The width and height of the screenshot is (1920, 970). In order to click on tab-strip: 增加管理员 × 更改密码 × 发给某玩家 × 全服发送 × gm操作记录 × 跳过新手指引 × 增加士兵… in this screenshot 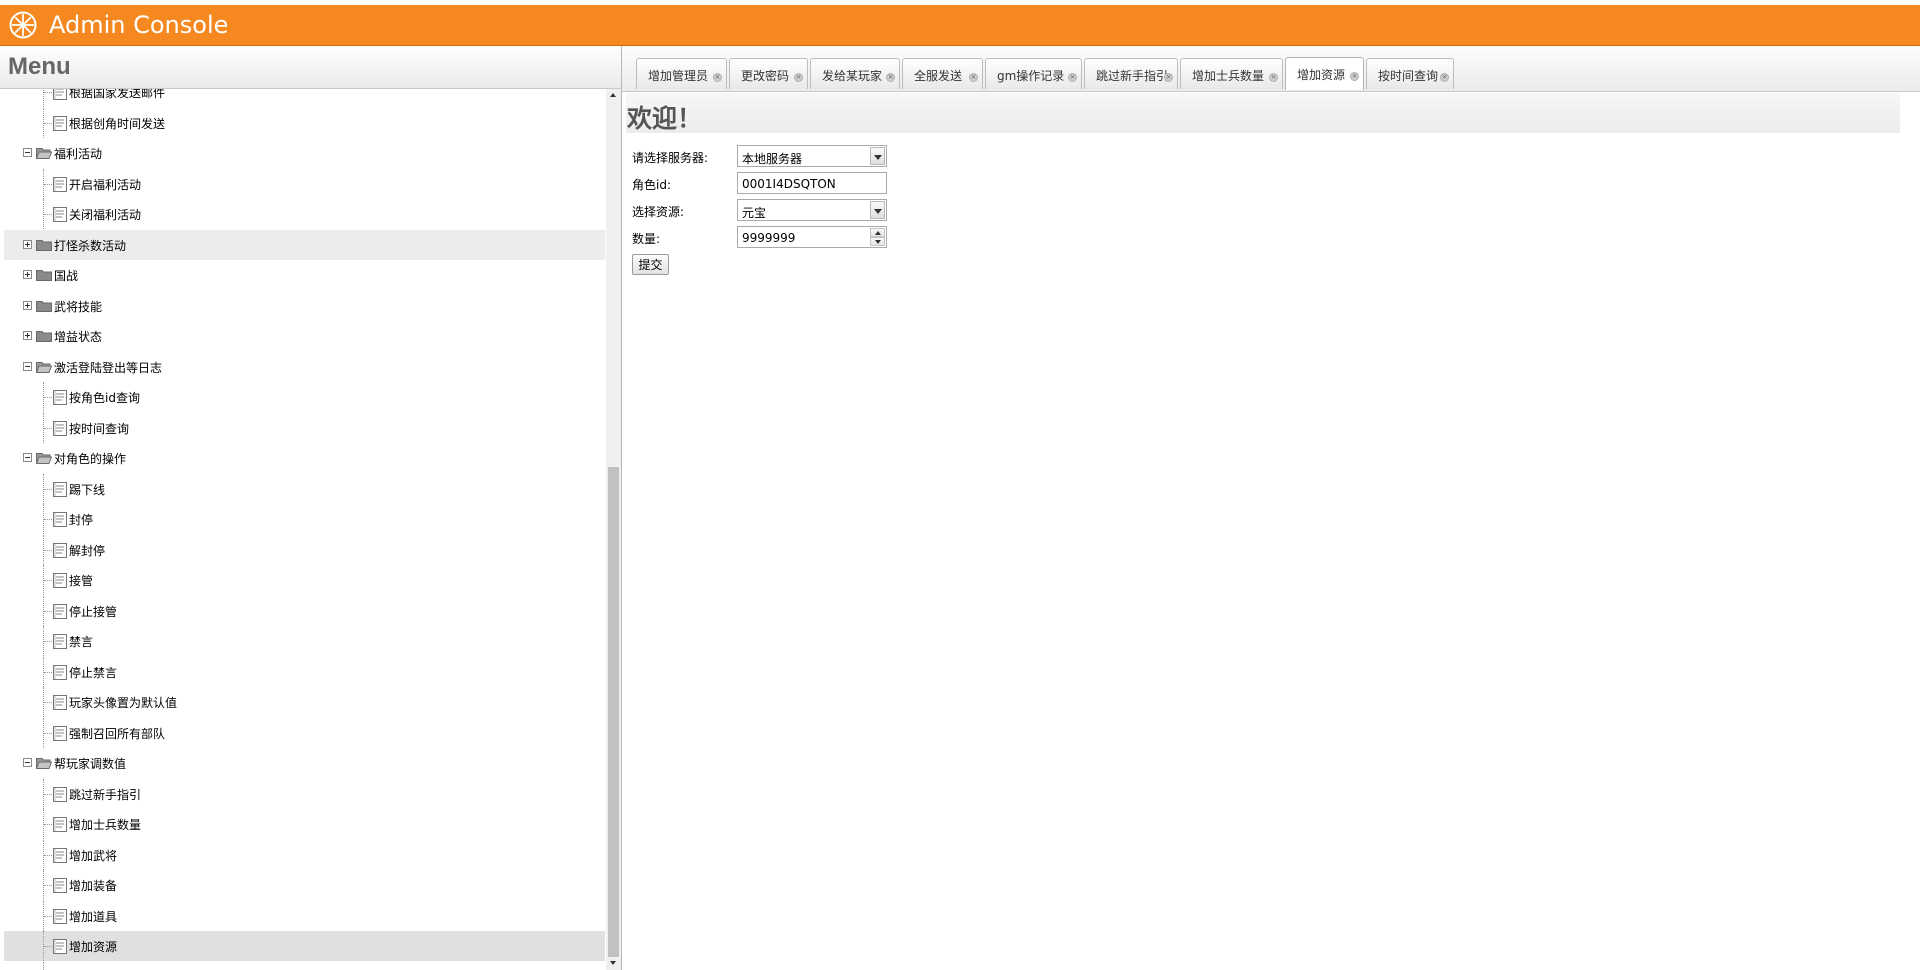, I will do `click(1271, 69)`.